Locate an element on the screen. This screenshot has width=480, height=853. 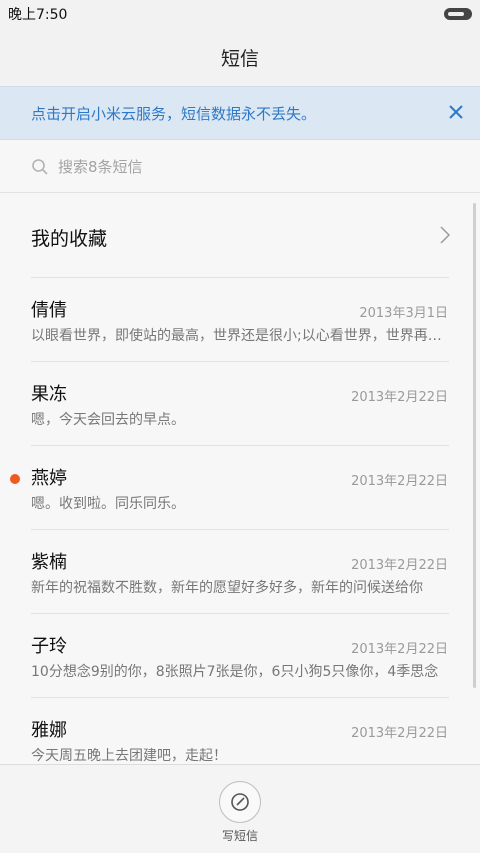
contact-name: 雅娜 is located at coordinates (49, 730).